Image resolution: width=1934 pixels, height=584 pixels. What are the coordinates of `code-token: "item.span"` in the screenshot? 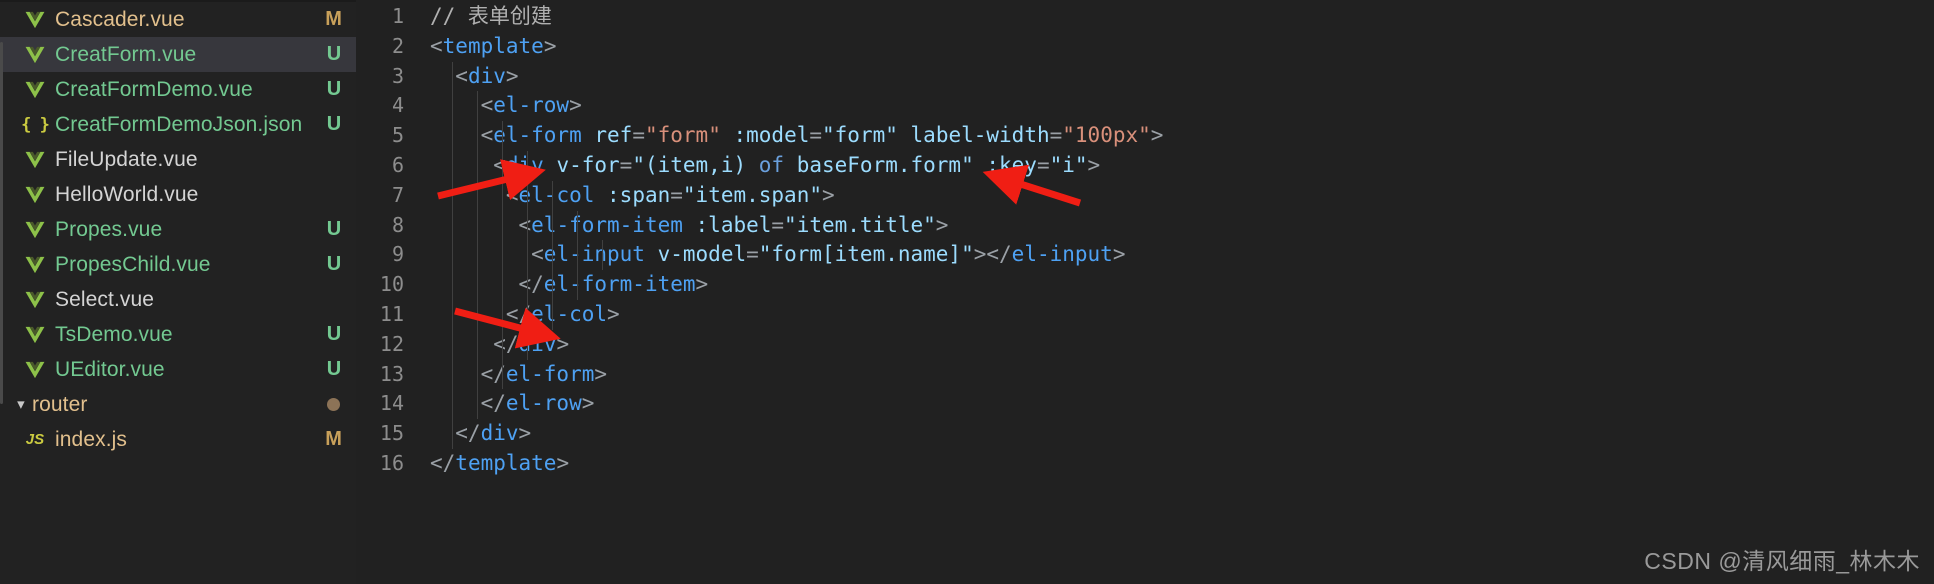 It's located at (752, 194).